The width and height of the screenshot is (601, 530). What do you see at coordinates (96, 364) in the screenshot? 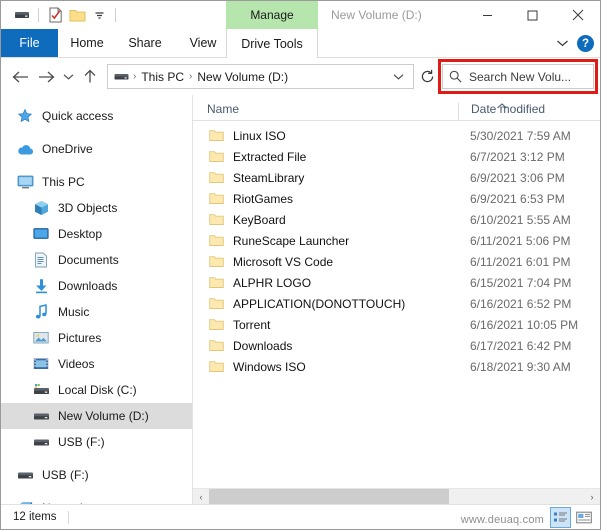
I see `sidebar-item-videos: Videos` at bounding box center [96, 364].